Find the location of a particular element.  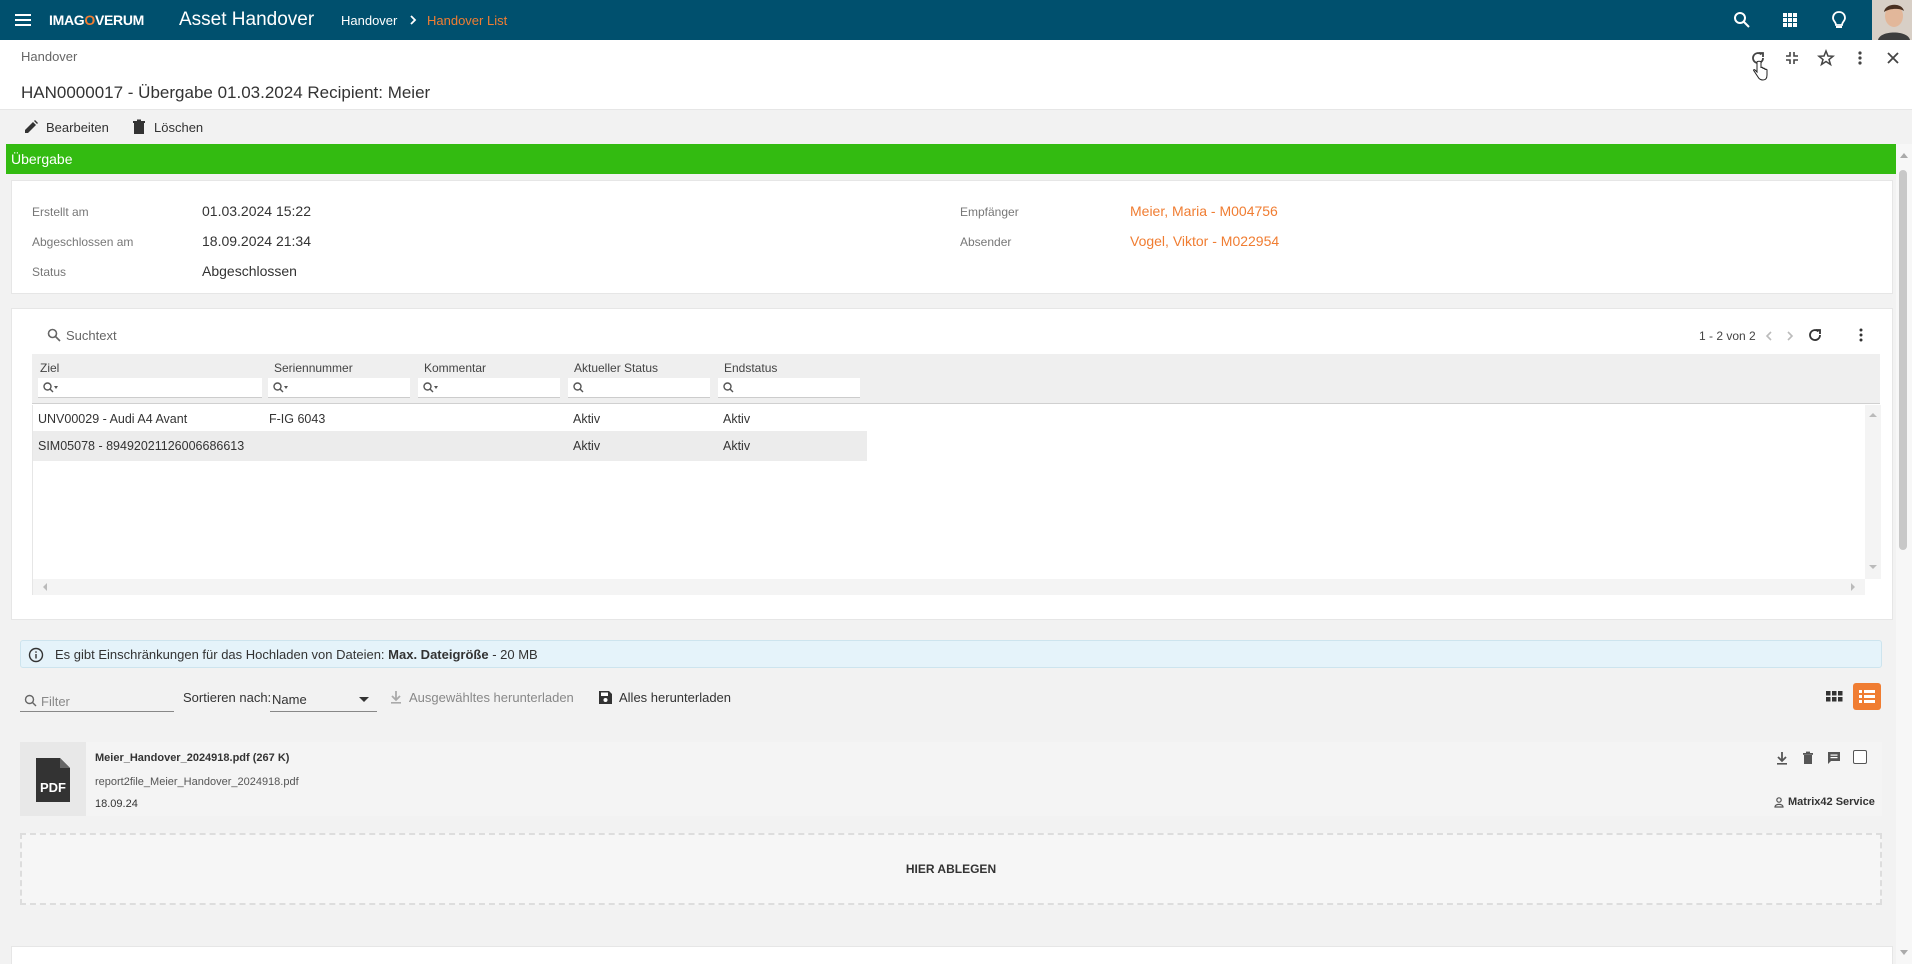

sort-label: Sortieren nach: is located at coordinates (227, 697).